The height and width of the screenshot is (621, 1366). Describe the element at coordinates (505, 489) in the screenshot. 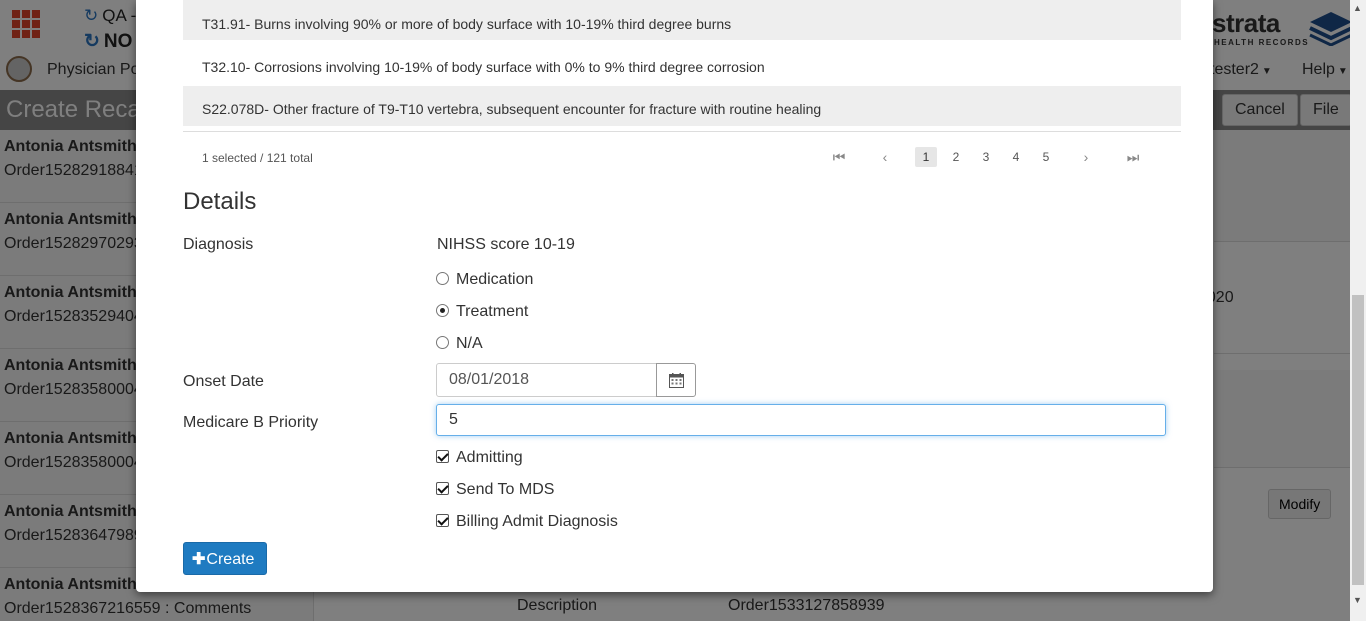

I see `checkbox-label: Send To MDS` at that location.